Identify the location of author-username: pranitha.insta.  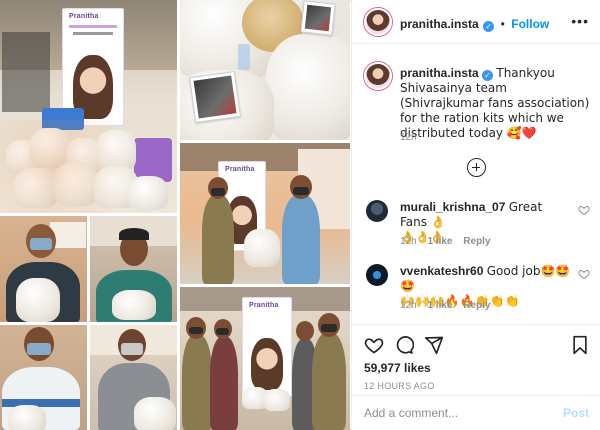
(439, 24).